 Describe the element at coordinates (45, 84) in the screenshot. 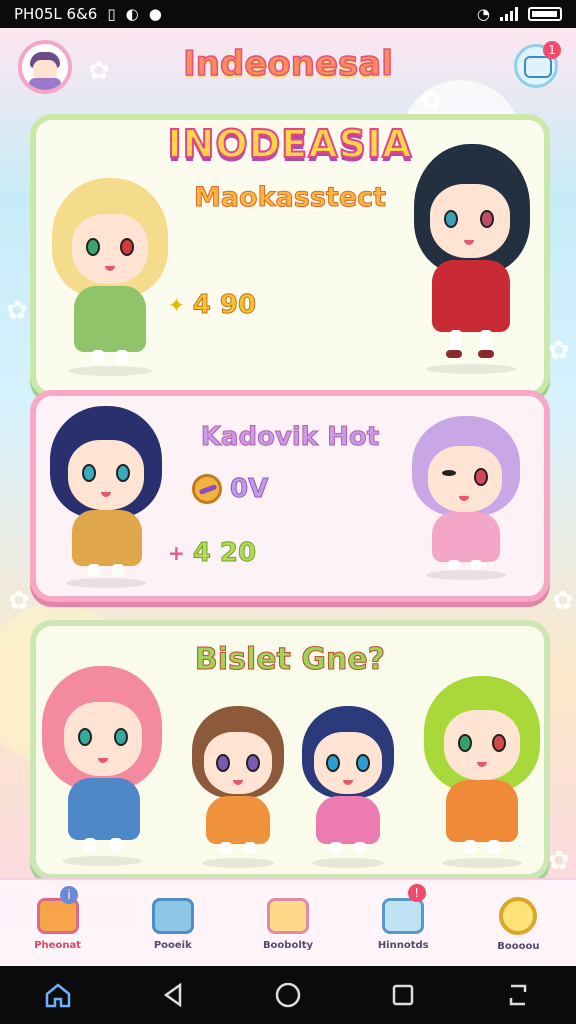

I see `avatar-shirt` at that location.